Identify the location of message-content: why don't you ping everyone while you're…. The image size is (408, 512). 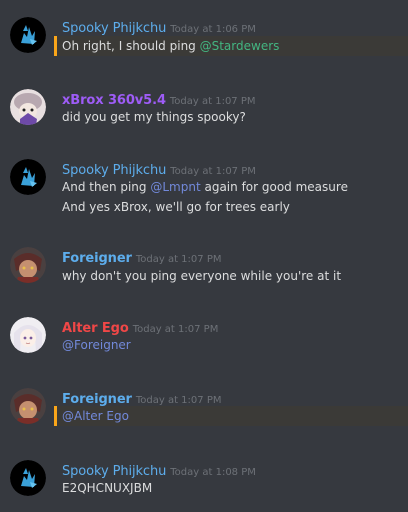
(202, 276).